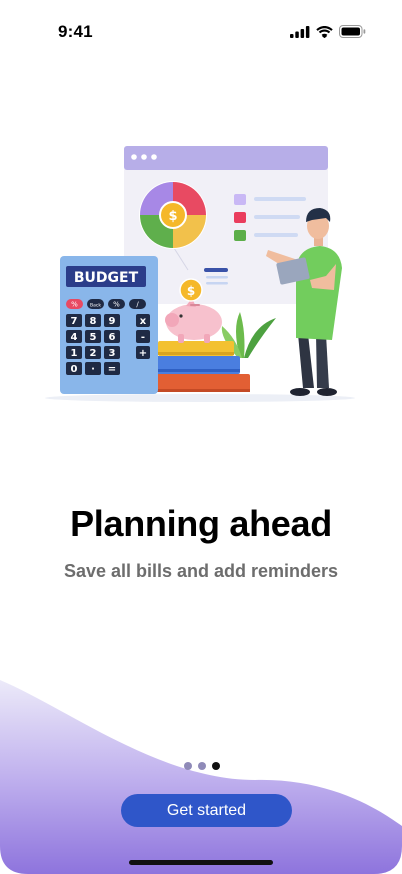 The image size is (402, 874). I want to click on status-icons, so click(328, 31).